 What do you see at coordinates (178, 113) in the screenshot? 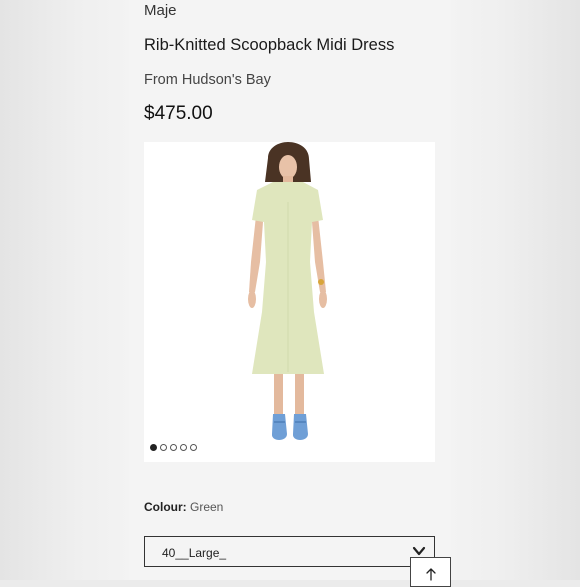
I see `product-price: $475.00` at bounding box center [178, 113].